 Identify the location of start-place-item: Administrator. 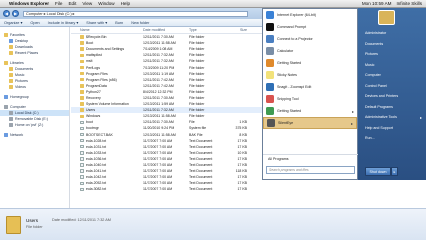
(392, 33).